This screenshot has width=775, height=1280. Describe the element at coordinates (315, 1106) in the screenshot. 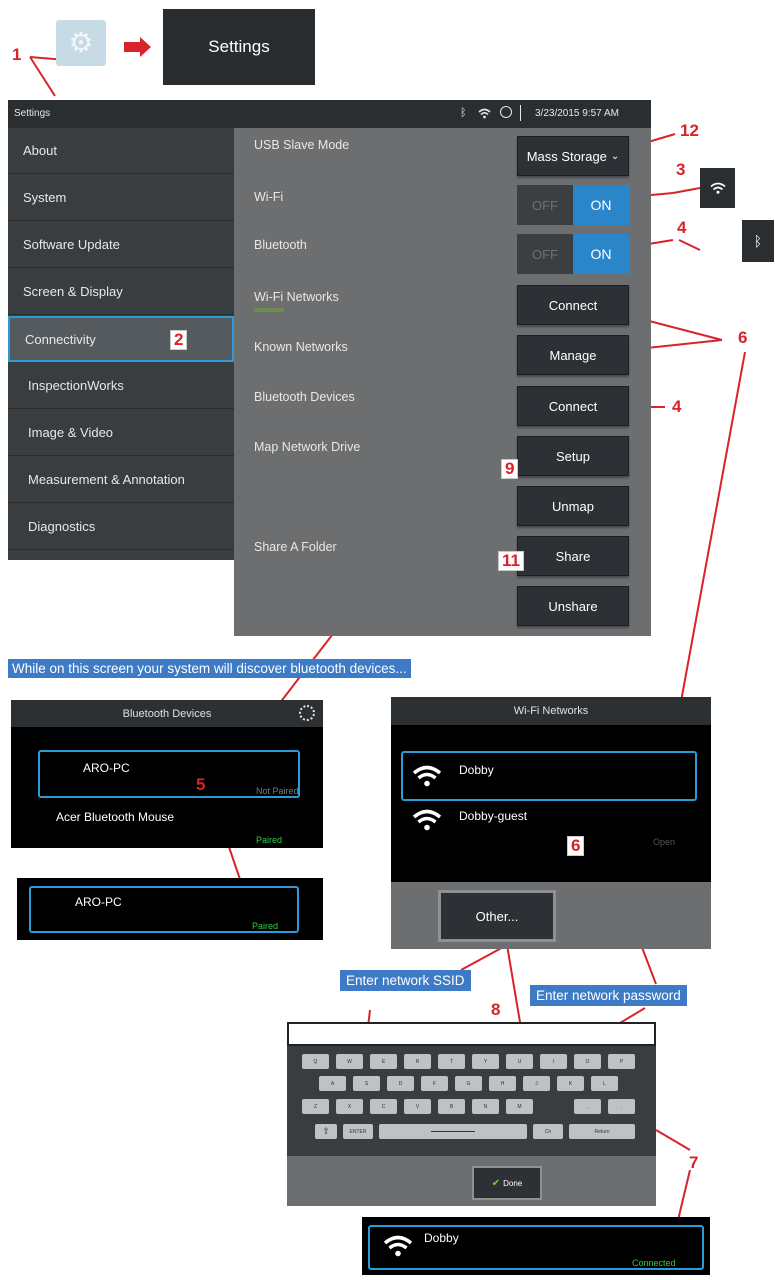

I see `key: Z` at that location.